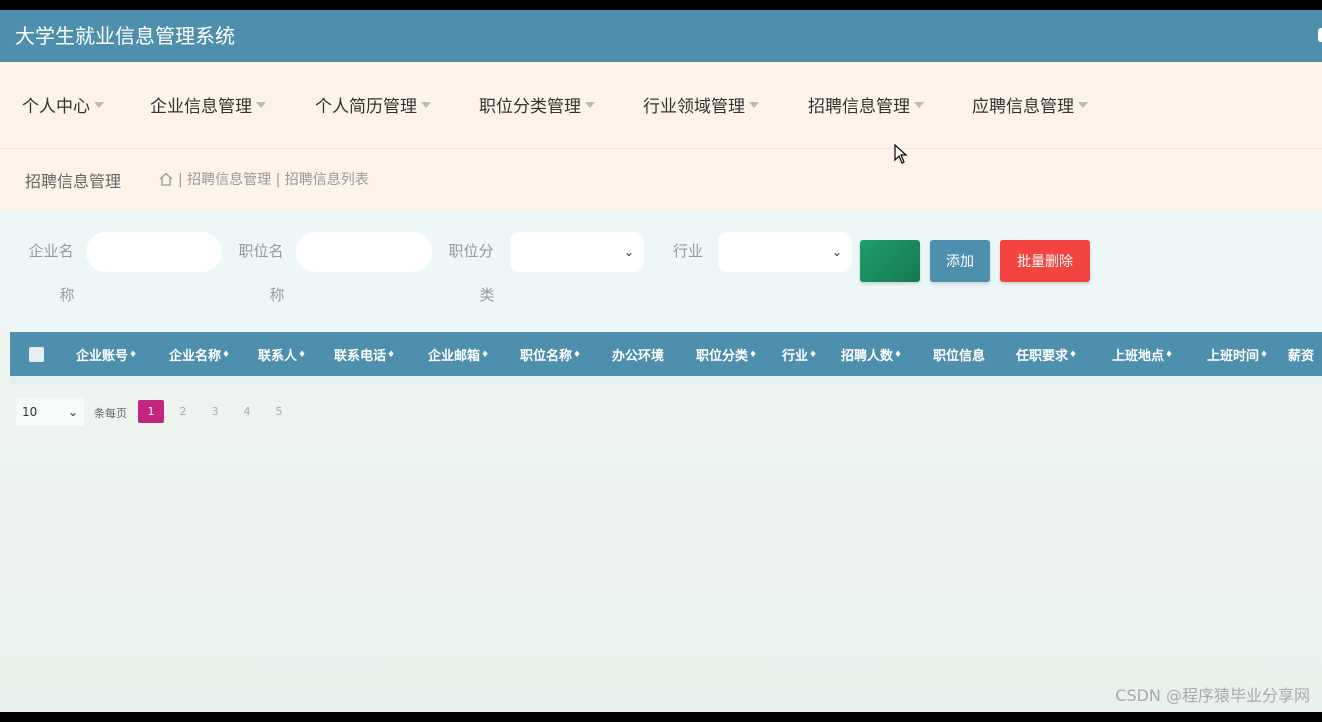 The width and height of the screenshot is (1322, 722). I want to click on column-label: 上班地点, so click(1138, 356).